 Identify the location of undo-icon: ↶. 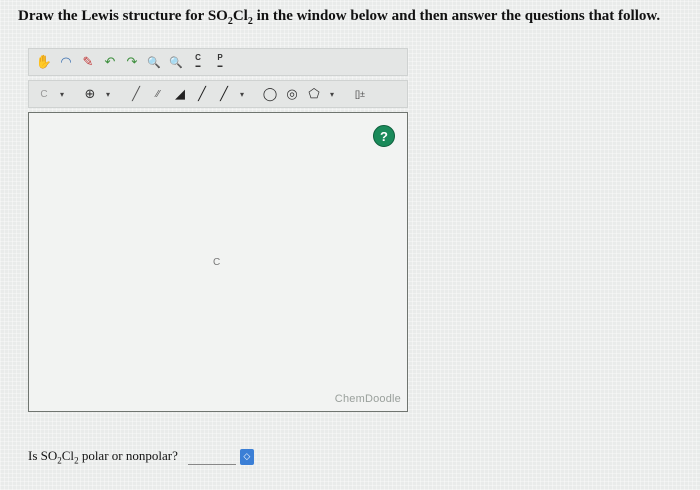
(110, 62).